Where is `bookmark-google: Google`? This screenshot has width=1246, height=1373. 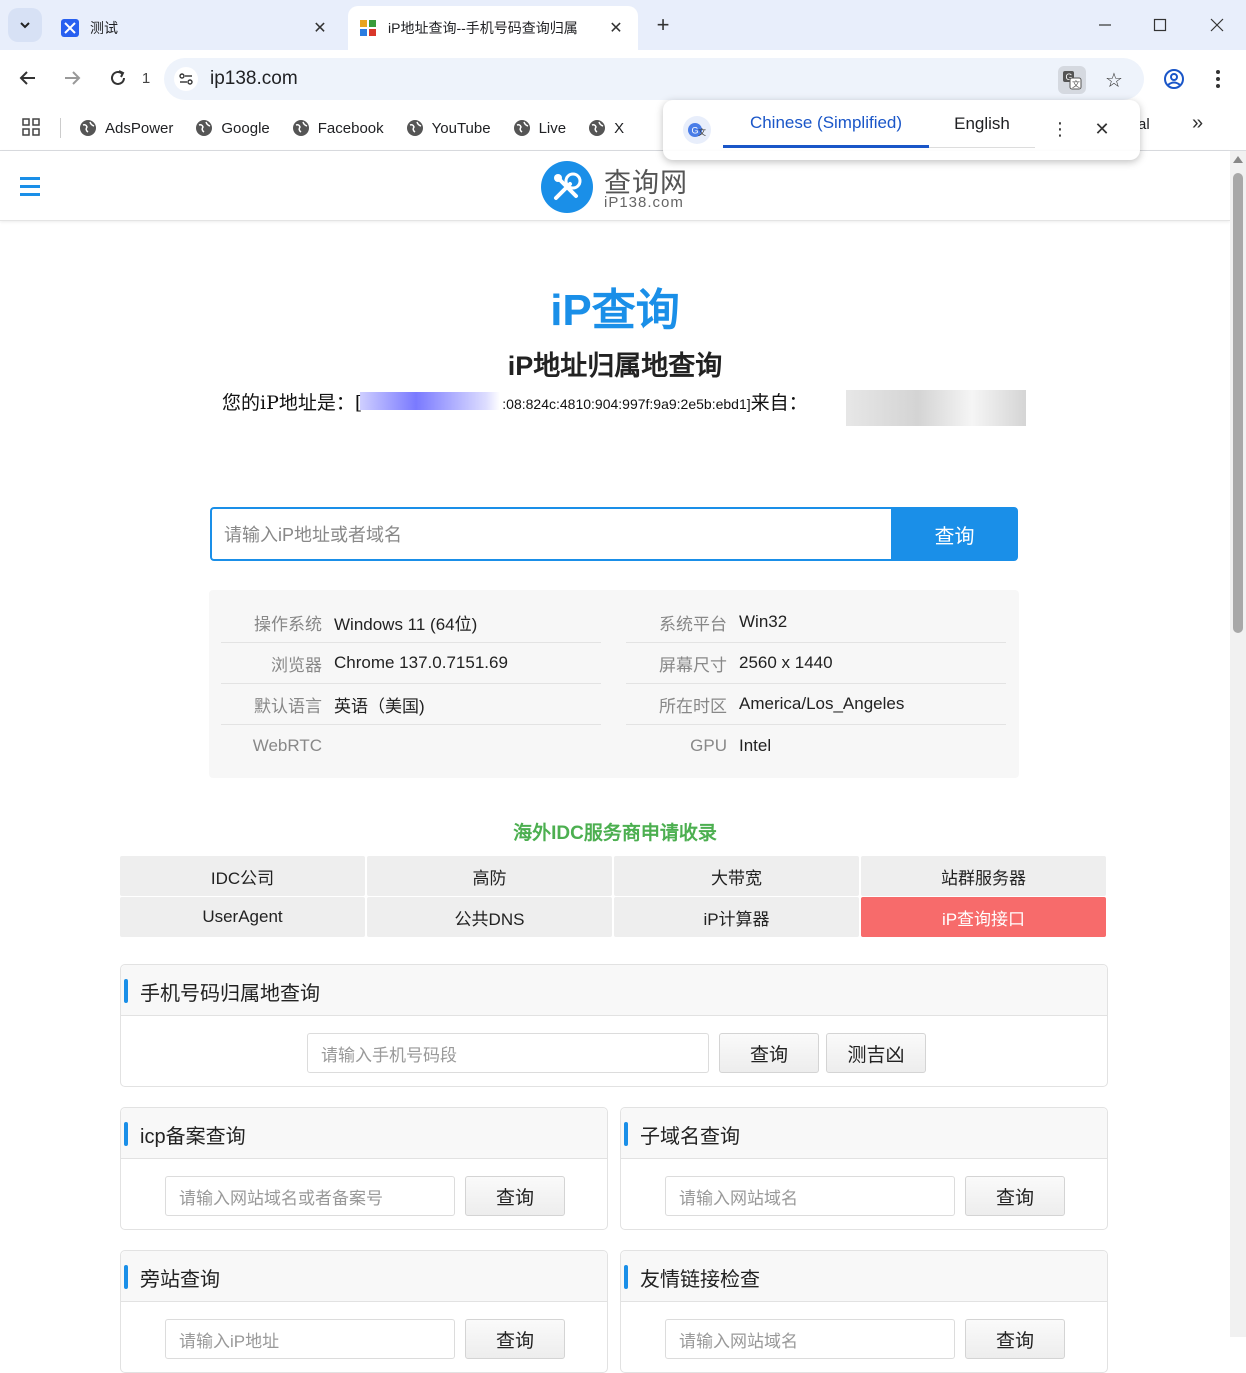 bookmark-google: Google is located at coordinates (232, 128).